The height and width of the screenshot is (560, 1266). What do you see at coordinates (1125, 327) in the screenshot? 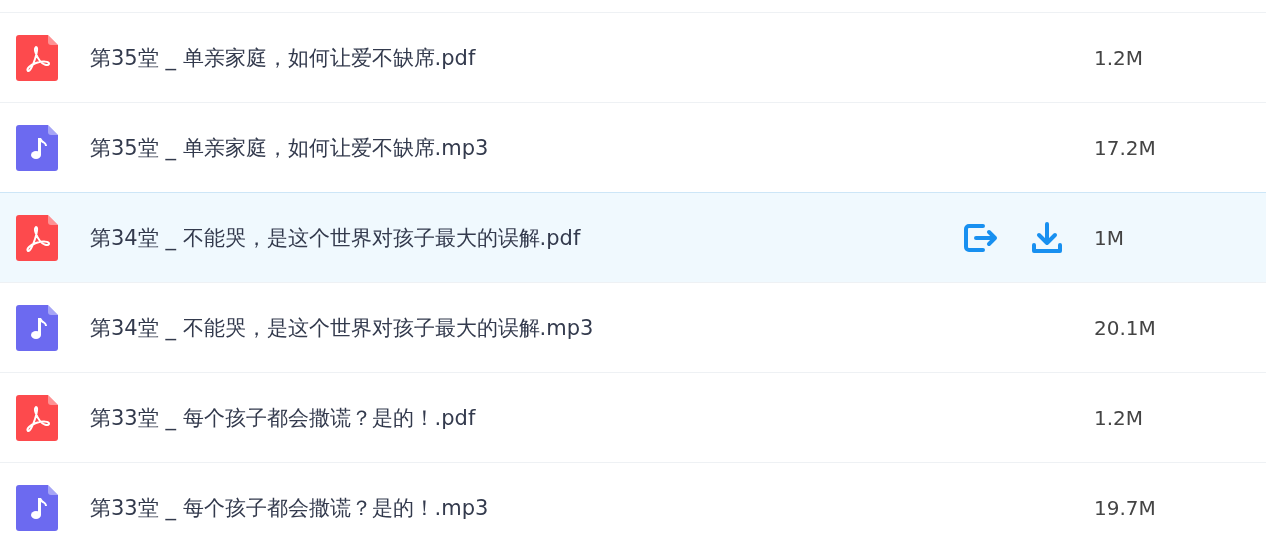
I see `file-size: 20.1M` at bounding box center [1125, 327].